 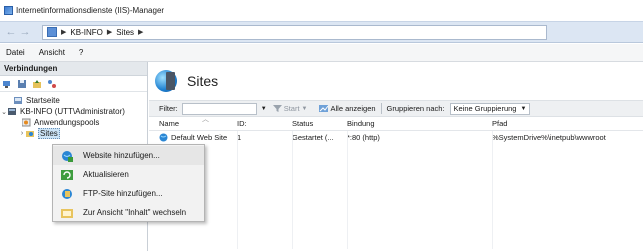 I want to click on tree-item-start-page: Startseite, so click(x=73, y=100).